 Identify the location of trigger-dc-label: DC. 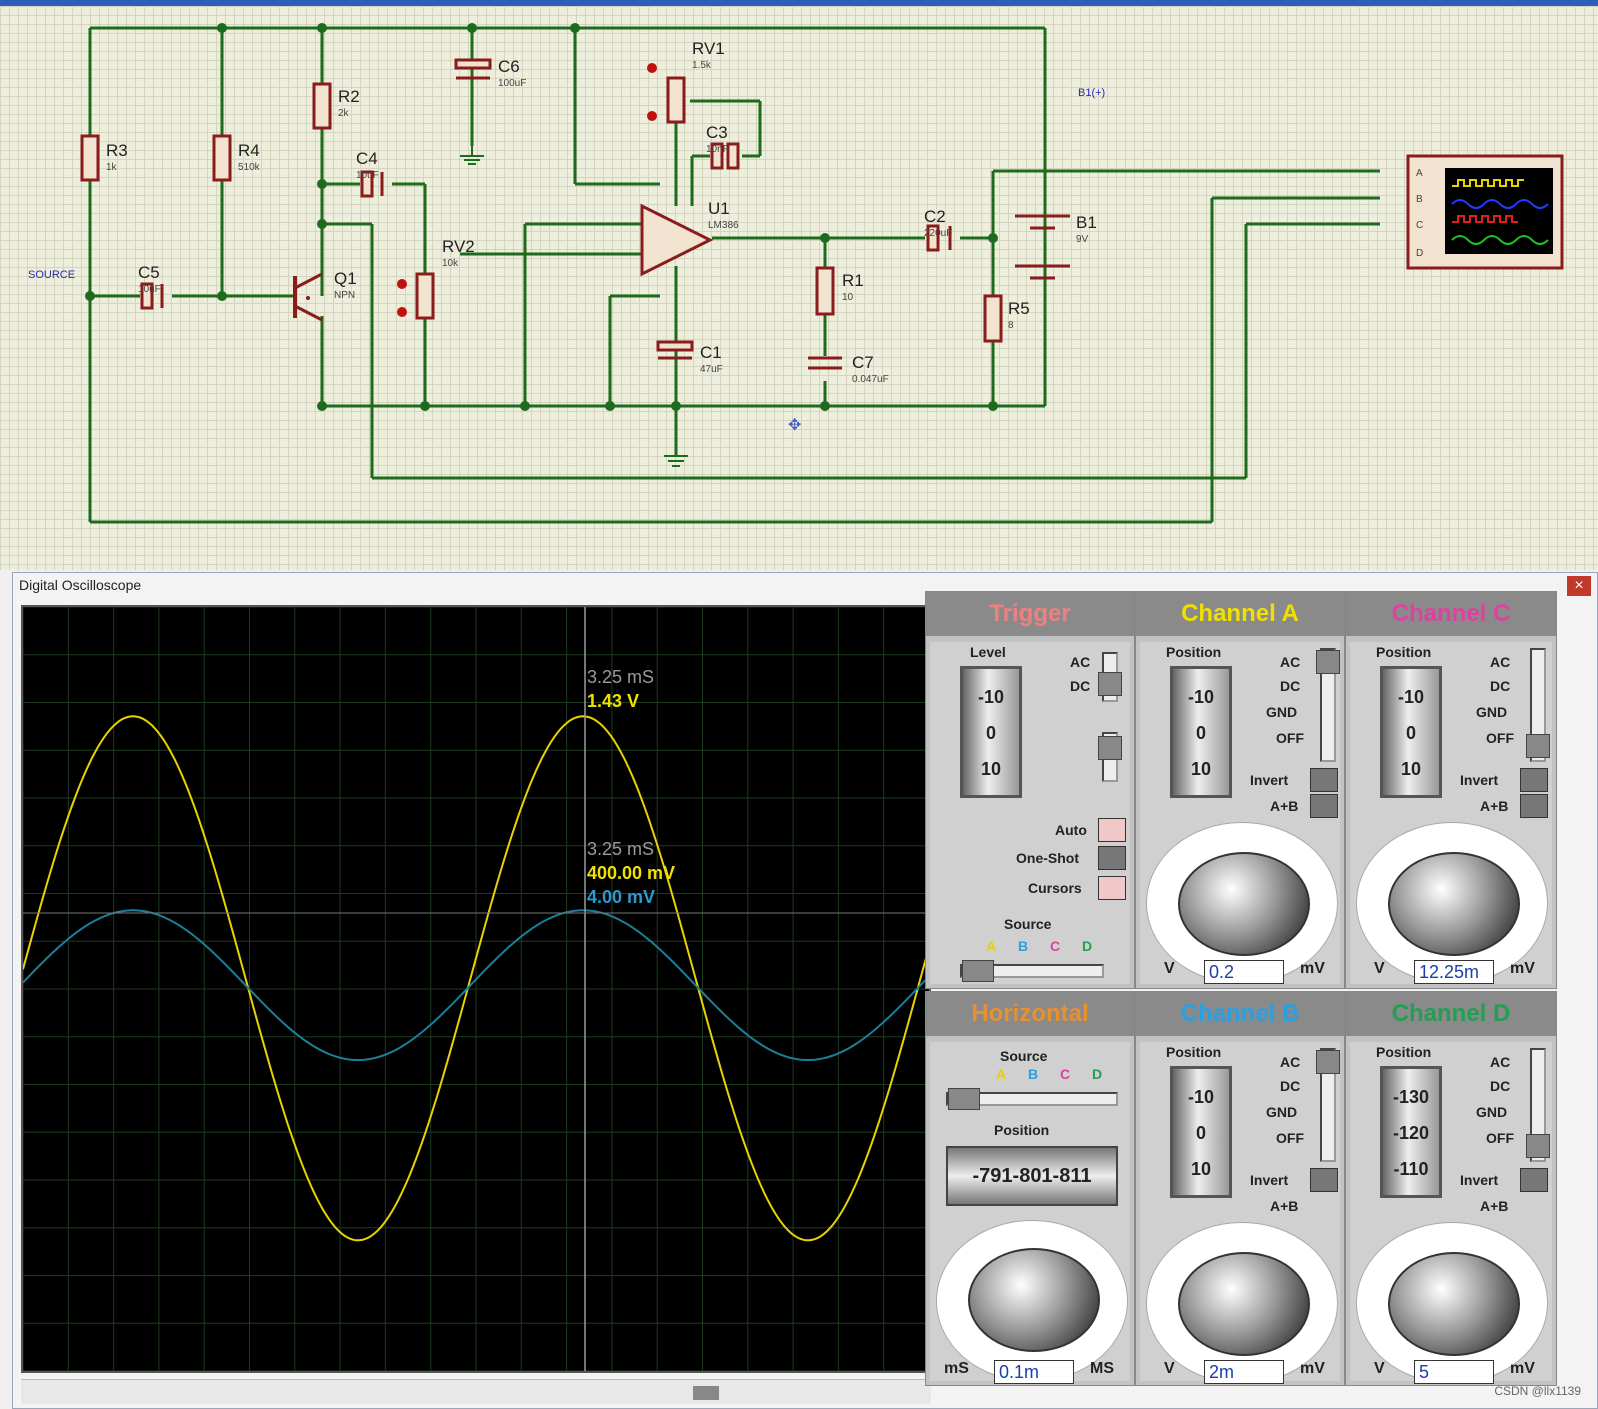
(1080, 686).